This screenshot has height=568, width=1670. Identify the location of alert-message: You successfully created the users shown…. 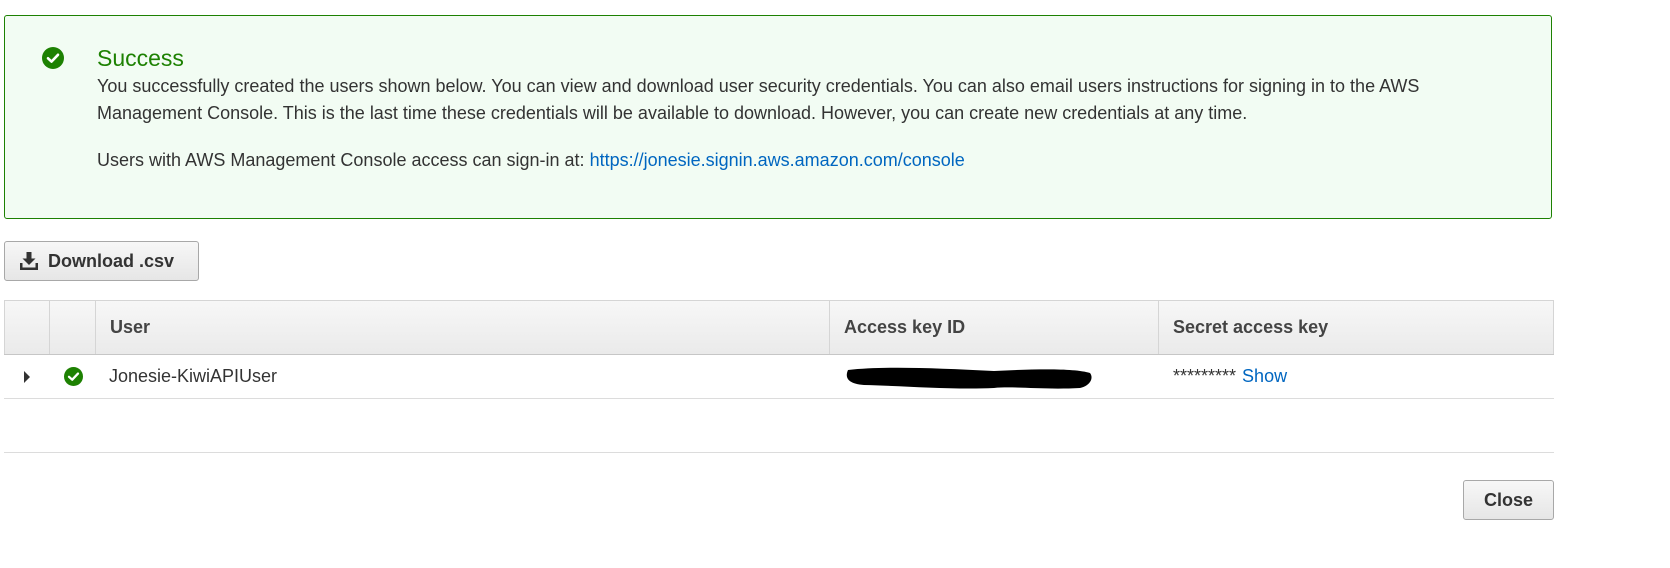
(758, 99).